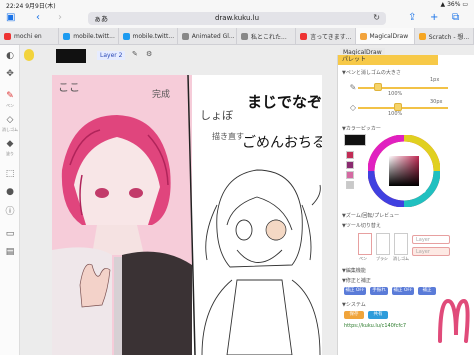  I want to click on eraser-icon: ◇, so click(10, 120).